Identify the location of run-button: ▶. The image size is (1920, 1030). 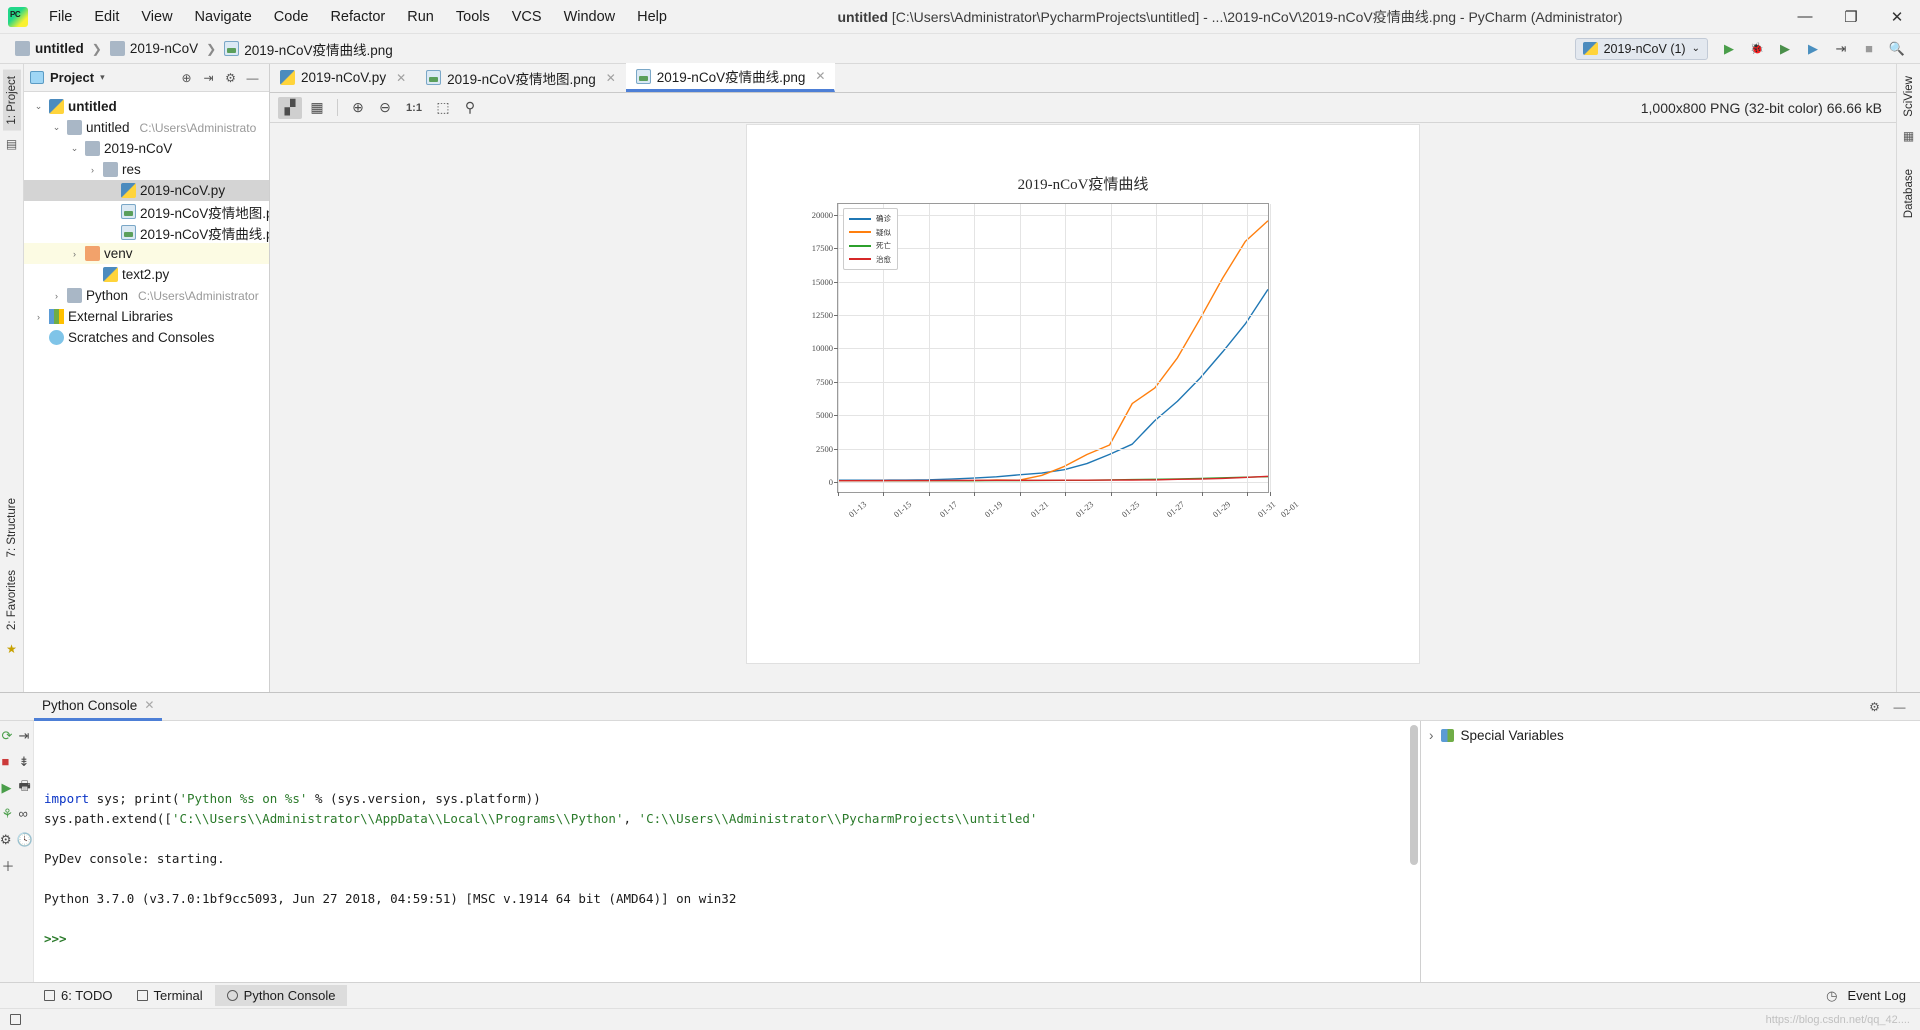
(1729, 49).